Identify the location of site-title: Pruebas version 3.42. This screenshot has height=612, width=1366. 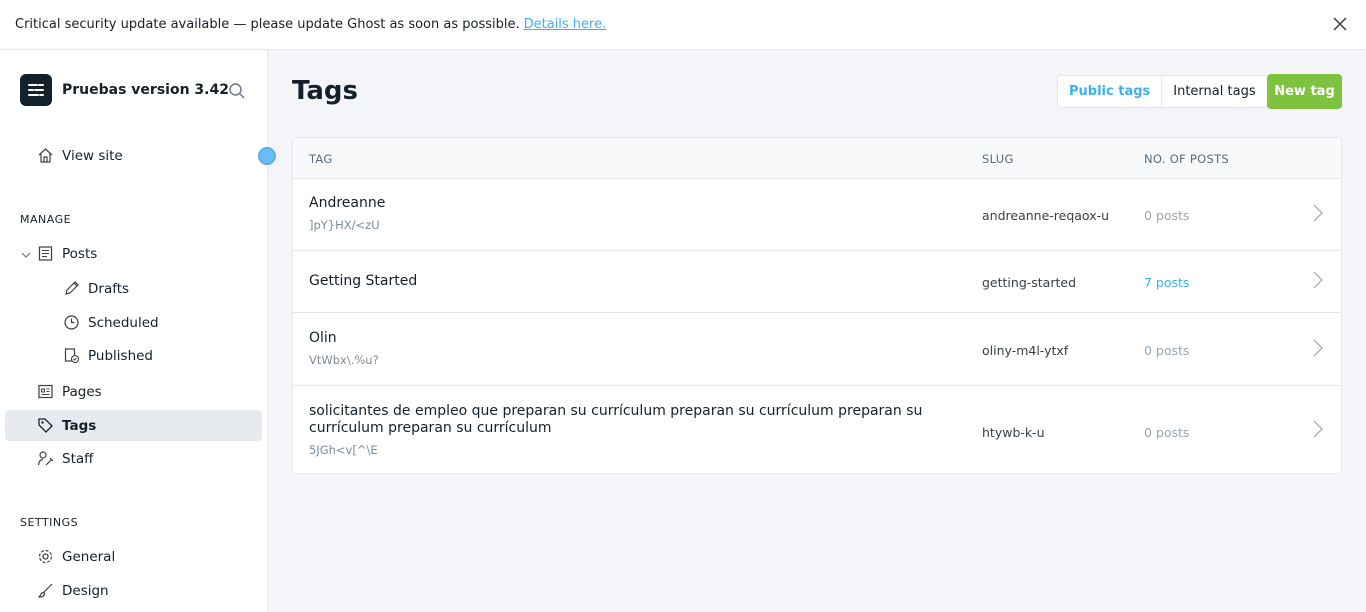
(145, 90).